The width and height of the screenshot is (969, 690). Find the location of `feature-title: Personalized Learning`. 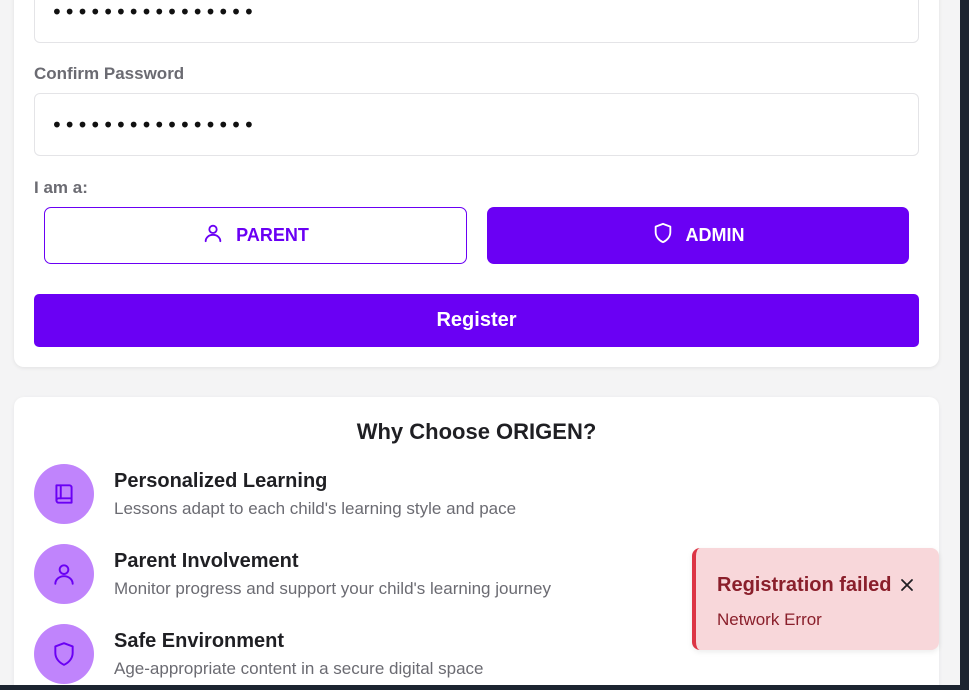

feature-title: Personalized Learning is located at coordinates (221, 481).